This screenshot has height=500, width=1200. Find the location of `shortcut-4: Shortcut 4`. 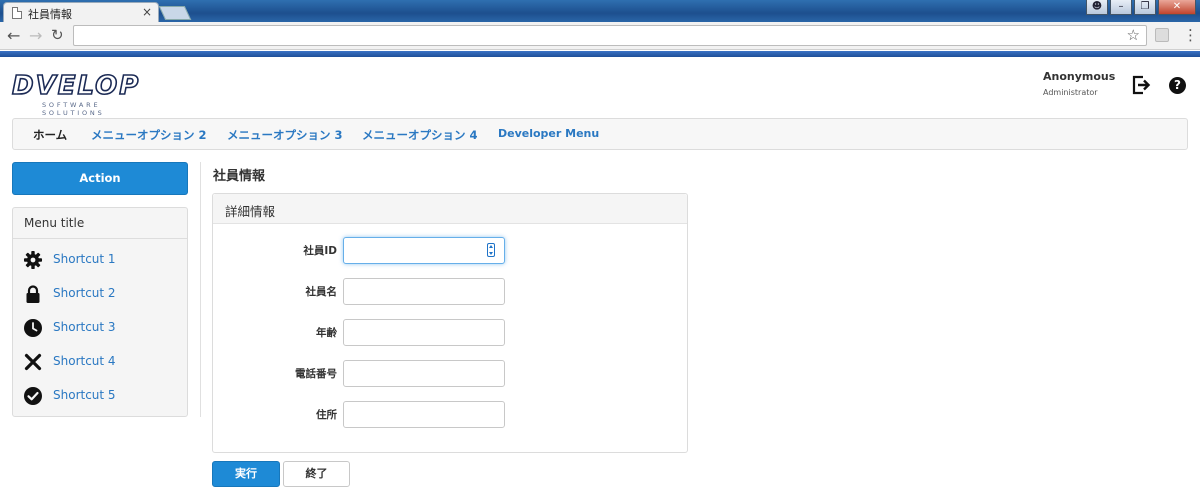

shortcut-4: Shortcut 4 is located at coordinates (98, 362).